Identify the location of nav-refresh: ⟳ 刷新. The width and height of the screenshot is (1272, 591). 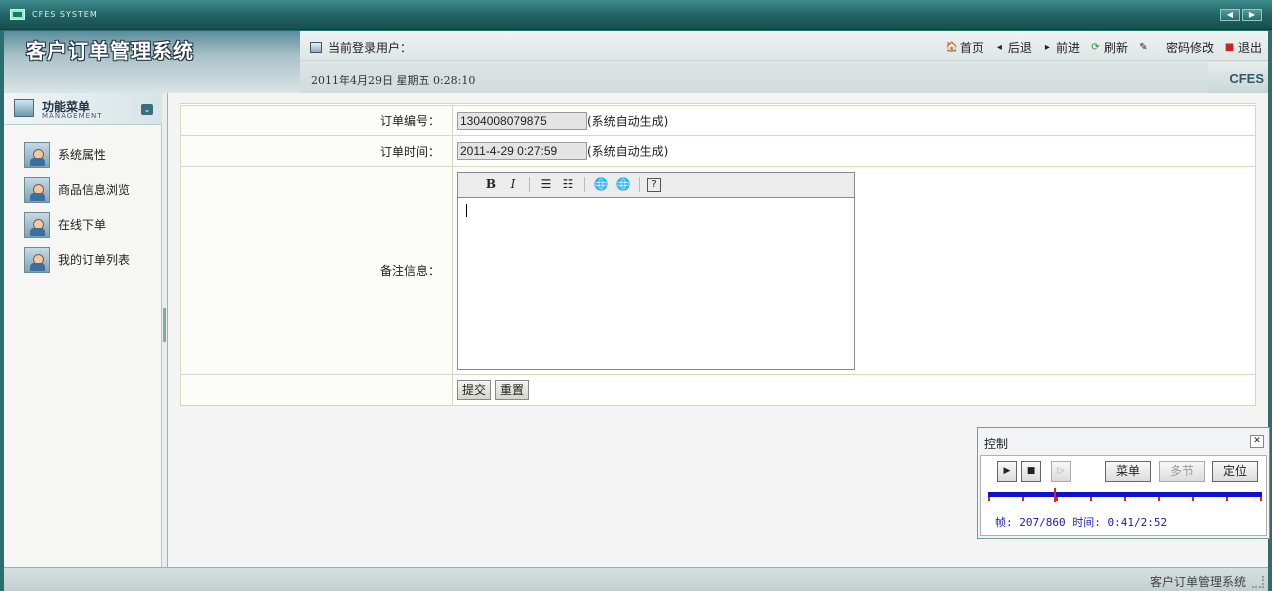
(1109, 47).